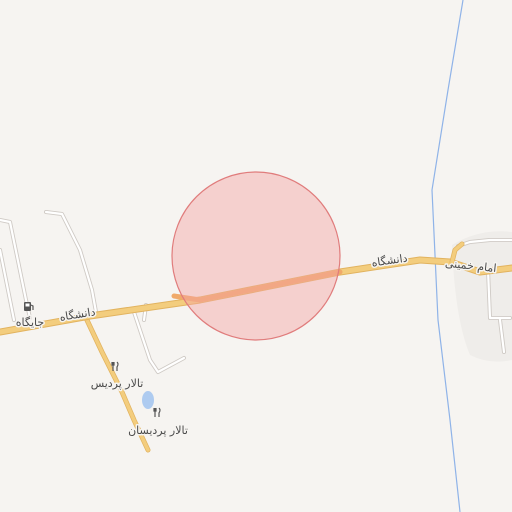 The height and width of the screenshot is (512, 512). Describe the element at coordinates (117, 383) in the screenshot. I see `hall-1-label: تالار پردیس` at that location.